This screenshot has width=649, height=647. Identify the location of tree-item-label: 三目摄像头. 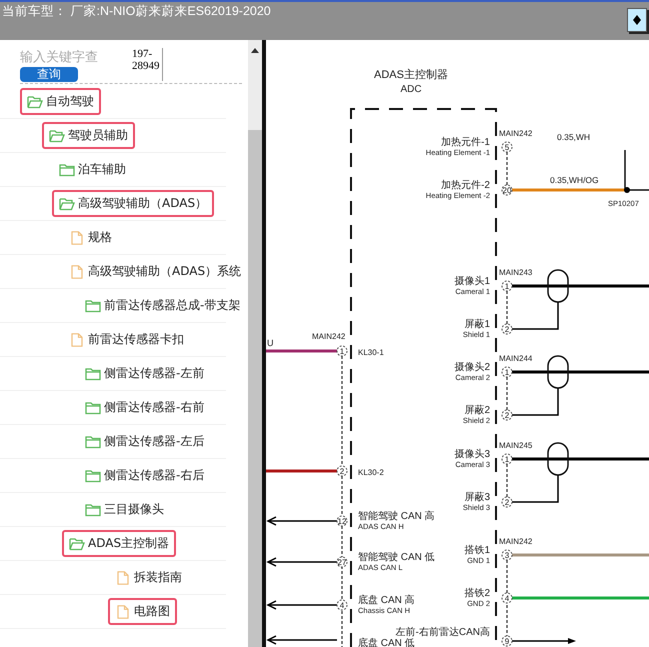
(134, 509).